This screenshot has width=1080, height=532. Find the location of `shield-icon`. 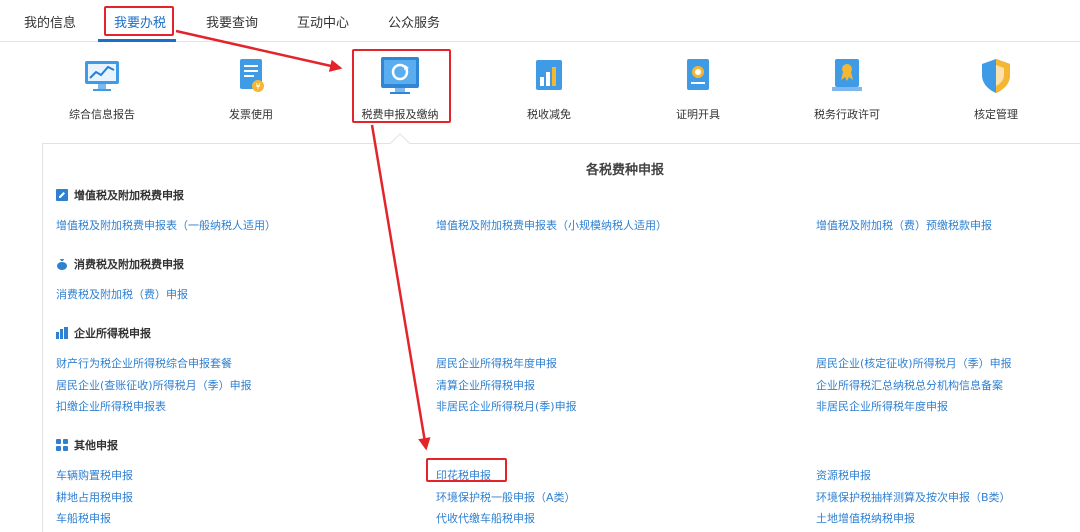

shield-icon is located at coordinates (996, 76).